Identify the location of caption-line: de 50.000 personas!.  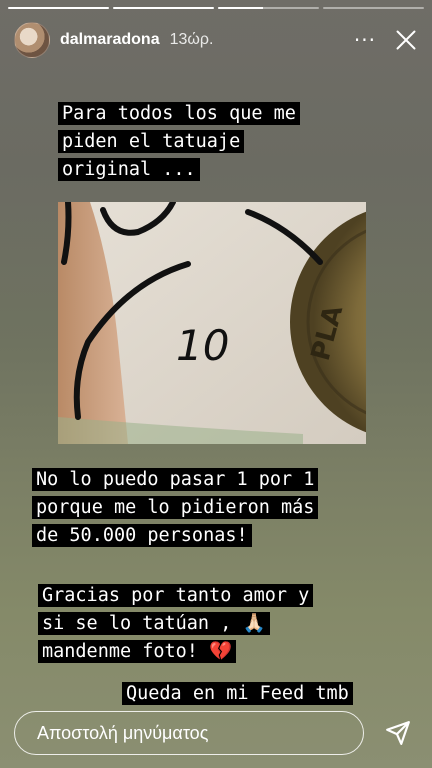
(142, 535).